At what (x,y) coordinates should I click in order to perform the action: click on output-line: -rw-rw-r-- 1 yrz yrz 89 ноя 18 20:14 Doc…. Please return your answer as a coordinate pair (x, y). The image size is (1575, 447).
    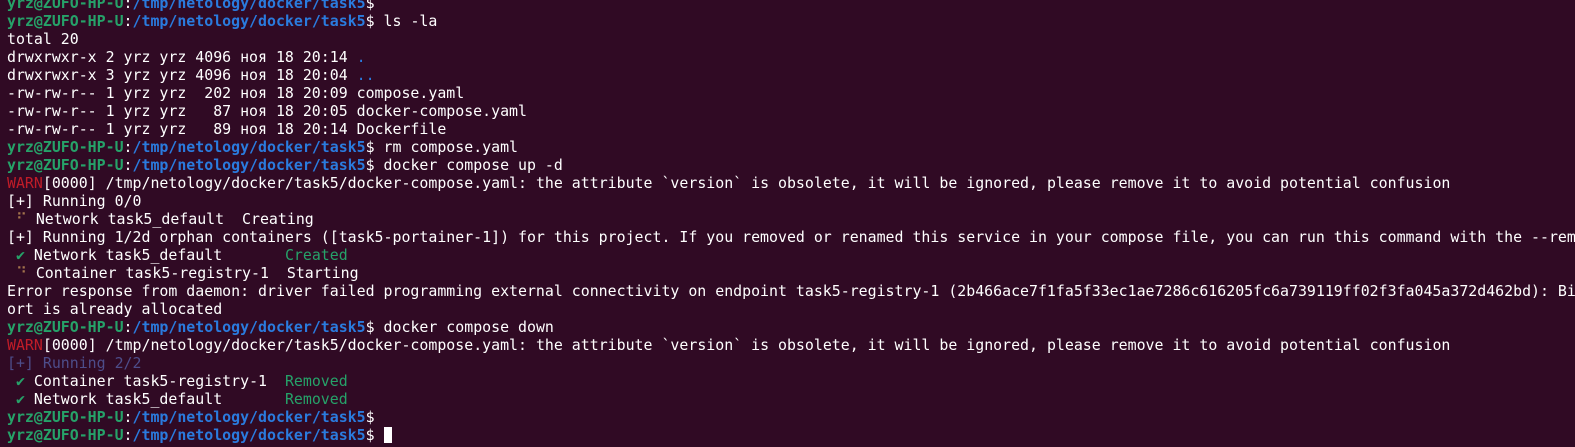
    Looking at the image, I should click on (227, 129).